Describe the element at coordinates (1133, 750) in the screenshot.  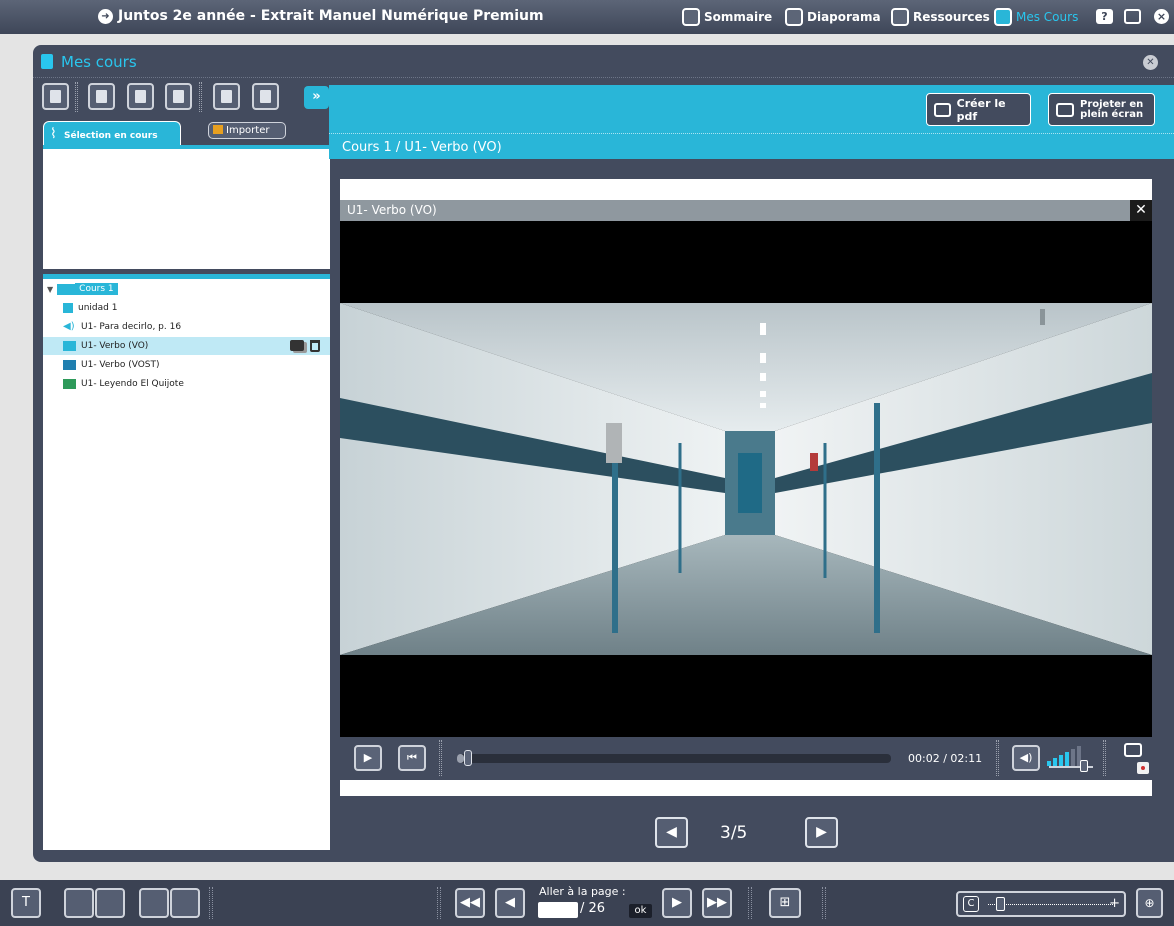
I see `fullscreen-video-icon` at that location.